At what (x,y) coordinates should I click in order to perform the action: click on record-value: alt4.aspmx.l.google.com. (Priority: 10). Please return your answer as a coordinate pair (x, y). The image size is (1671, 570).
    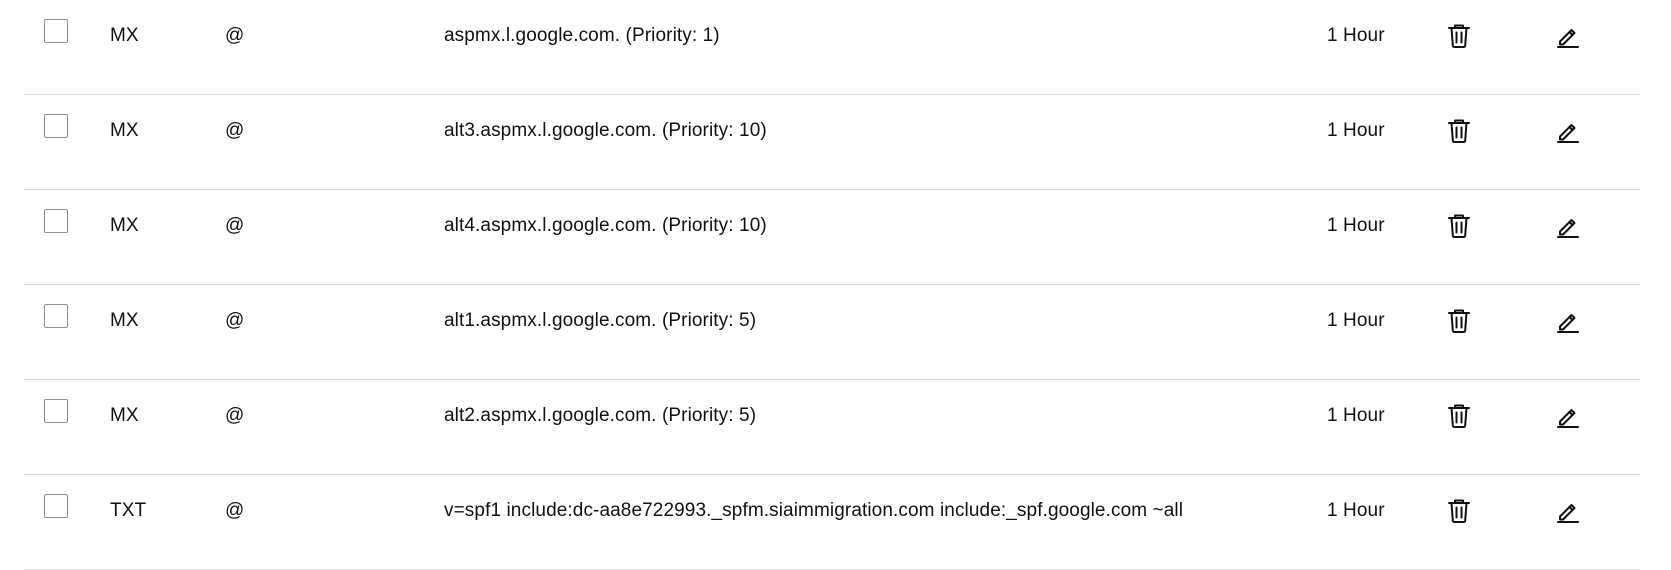
    Looking at the image, I should click on (605, 225).